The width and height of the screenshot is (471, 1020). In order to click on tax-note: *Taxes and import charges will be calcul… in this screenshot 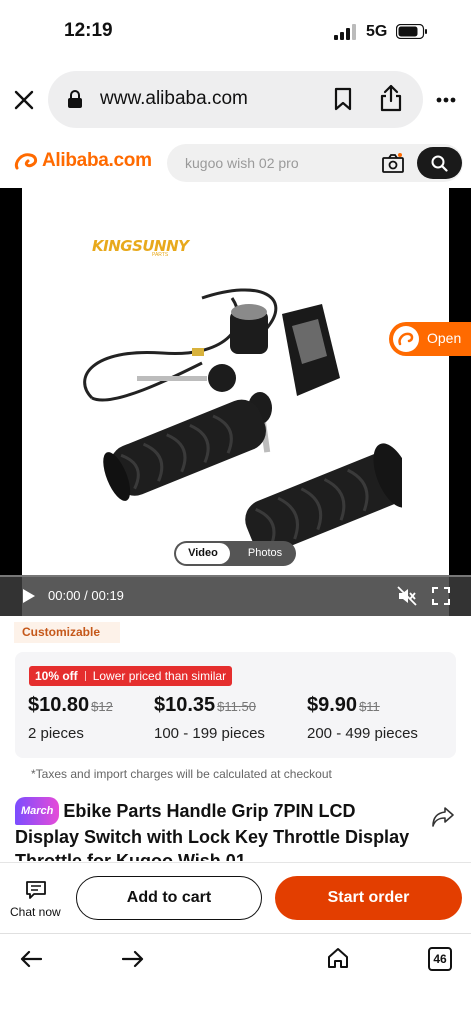, I will do `click(181, 774)`.